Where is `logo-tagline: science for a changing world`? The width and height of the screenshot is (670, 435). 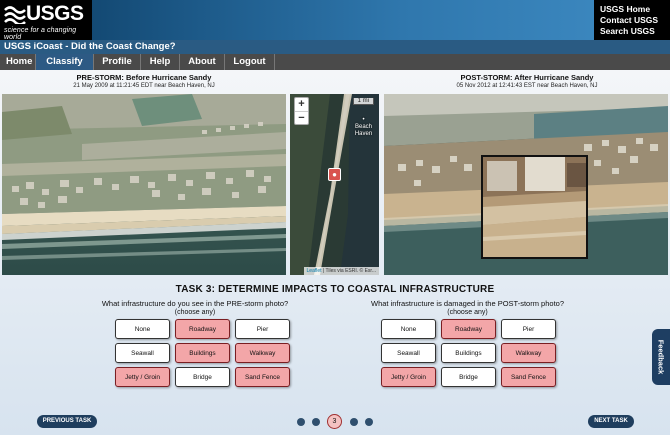 logo-tagline: science for a changing world is located at coordinates (40, 34).